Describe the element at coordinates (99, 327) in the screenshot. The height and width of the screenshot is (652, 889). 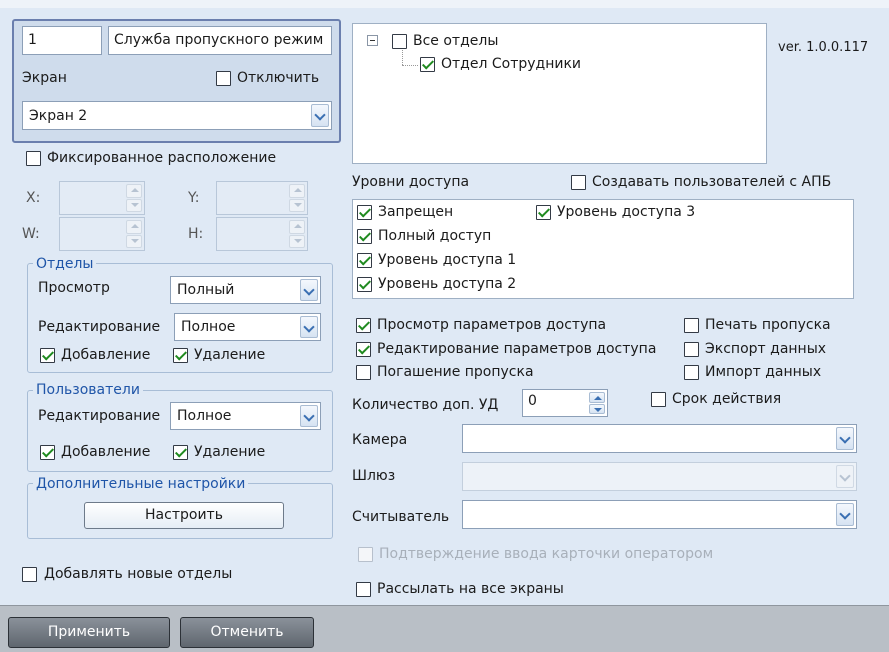
I see `departments-edit-label: Редактирование` at that location.